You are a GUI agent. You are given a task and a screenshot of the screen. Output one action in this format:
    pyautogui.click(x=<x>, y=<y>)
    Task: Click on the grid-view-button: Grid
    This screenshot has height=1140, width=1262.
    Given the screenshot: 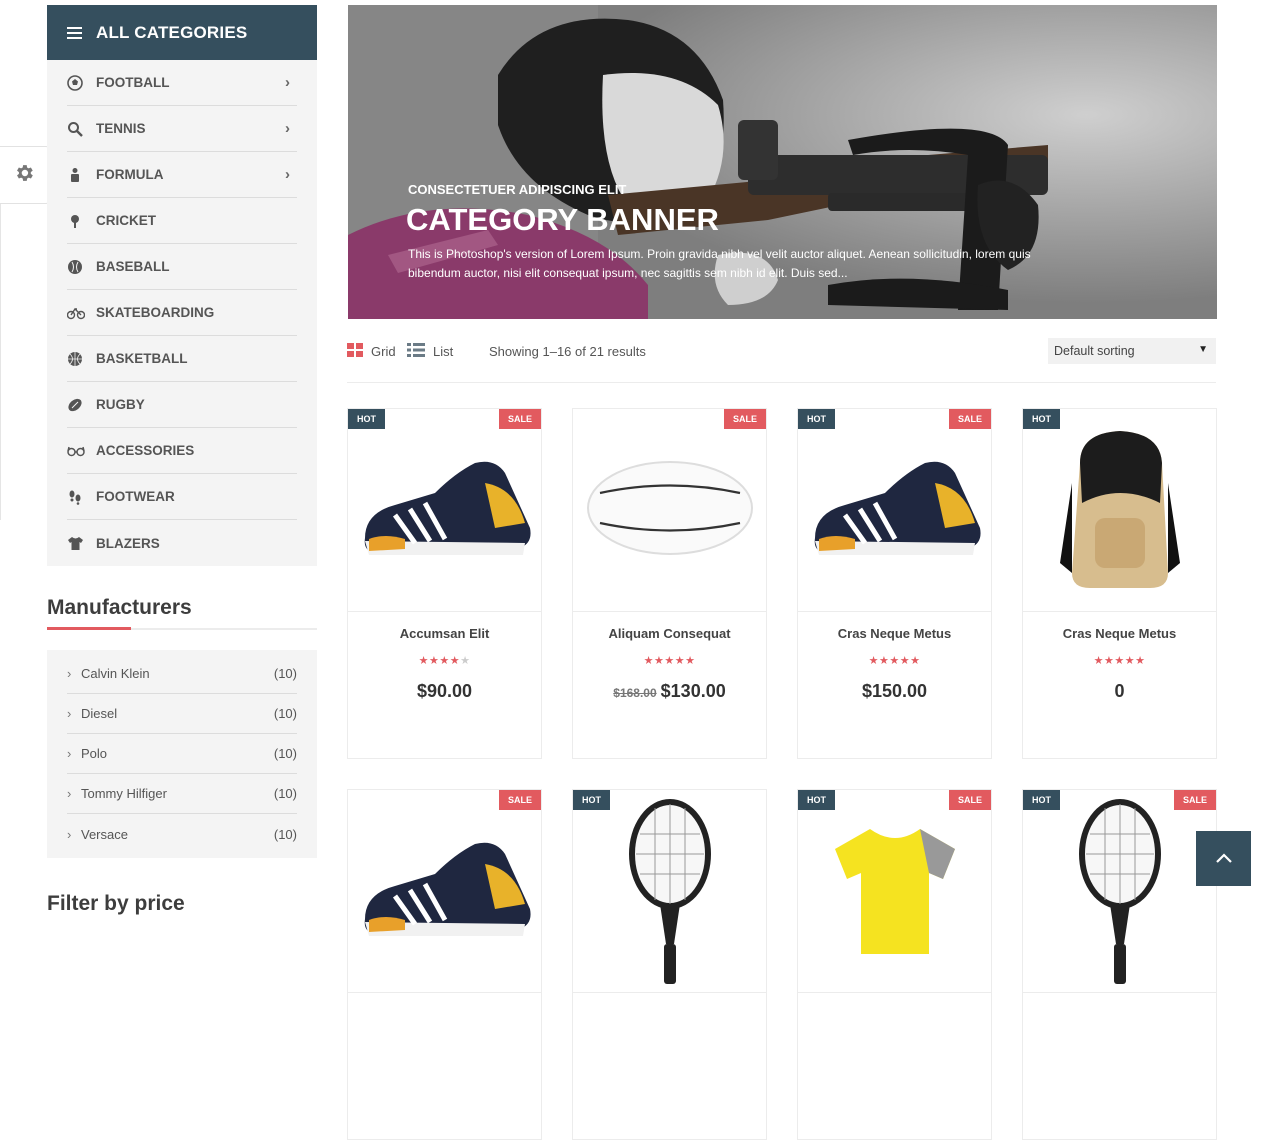 What is the action you would take?
    pyautogui.click(x=371, y=351)
    